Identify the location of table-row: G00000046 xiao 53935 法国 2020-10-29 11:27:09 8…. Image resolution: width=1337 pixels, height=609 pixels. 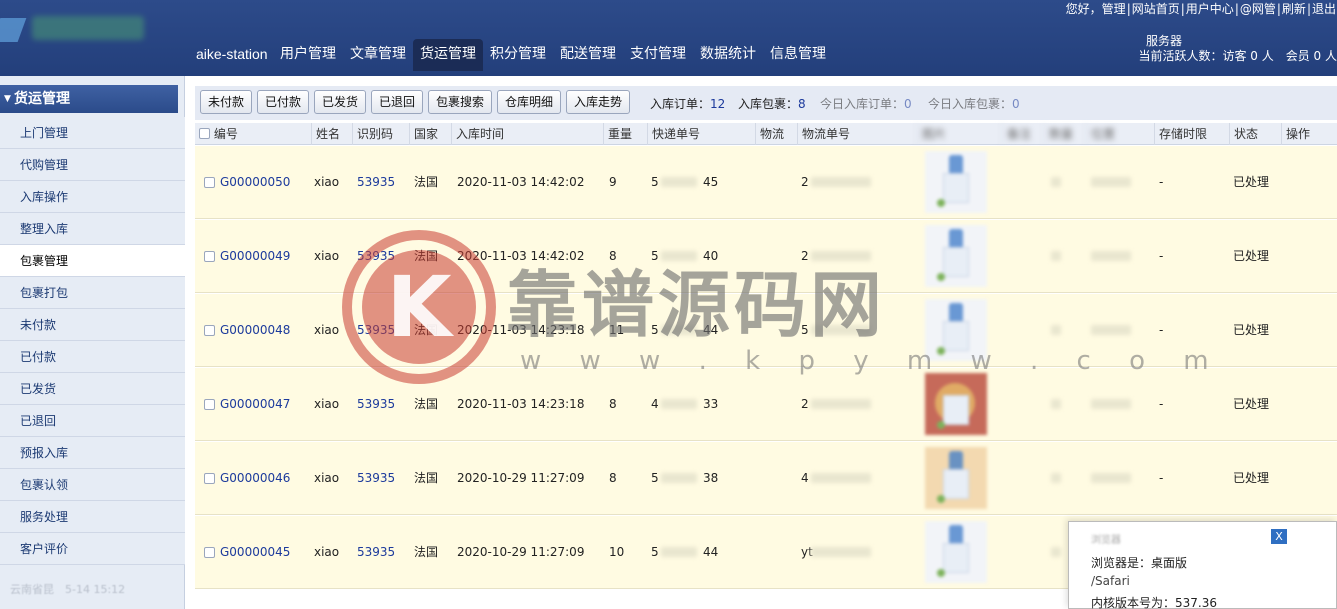
(766, 478).